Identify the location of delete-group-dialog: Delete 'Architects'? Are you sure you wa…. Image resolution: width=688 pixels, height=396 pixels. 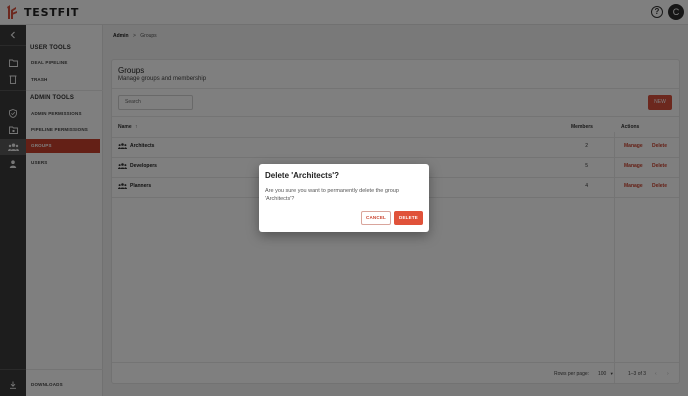
(344, 198).